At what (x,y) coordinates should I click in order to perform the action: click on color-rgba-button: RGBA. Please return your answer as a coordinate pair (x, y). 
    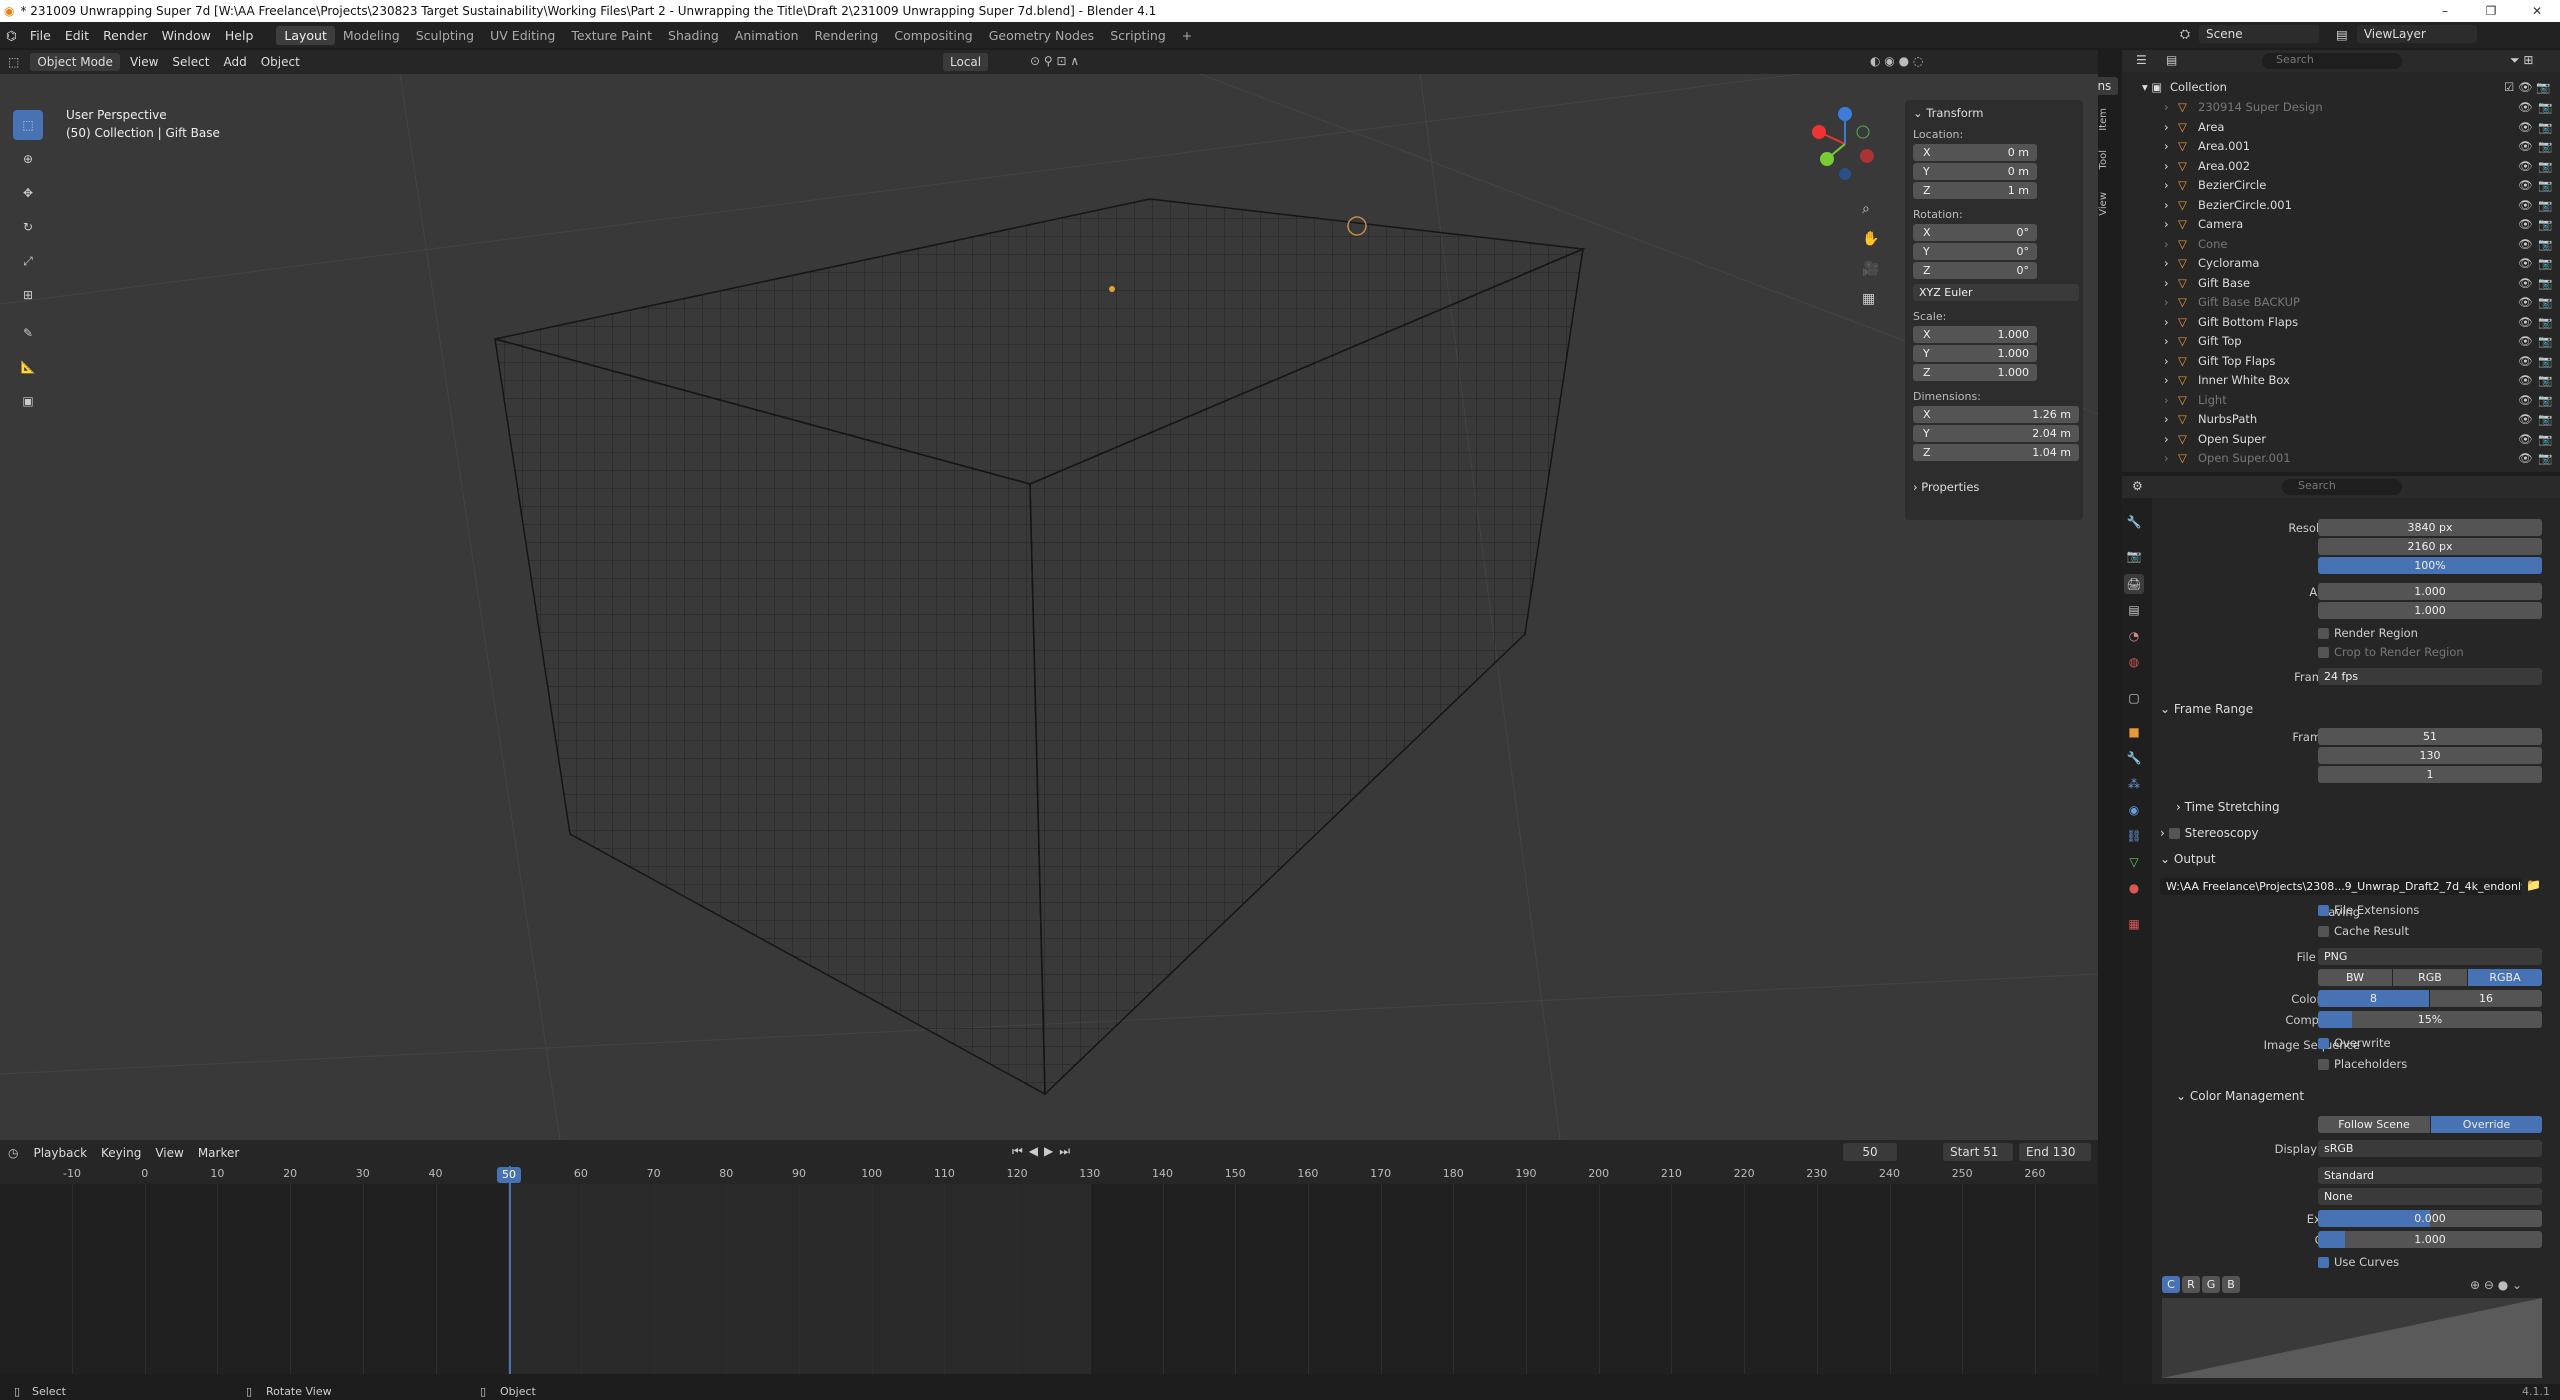
    Looking at the image, I should click on (2505, 977).